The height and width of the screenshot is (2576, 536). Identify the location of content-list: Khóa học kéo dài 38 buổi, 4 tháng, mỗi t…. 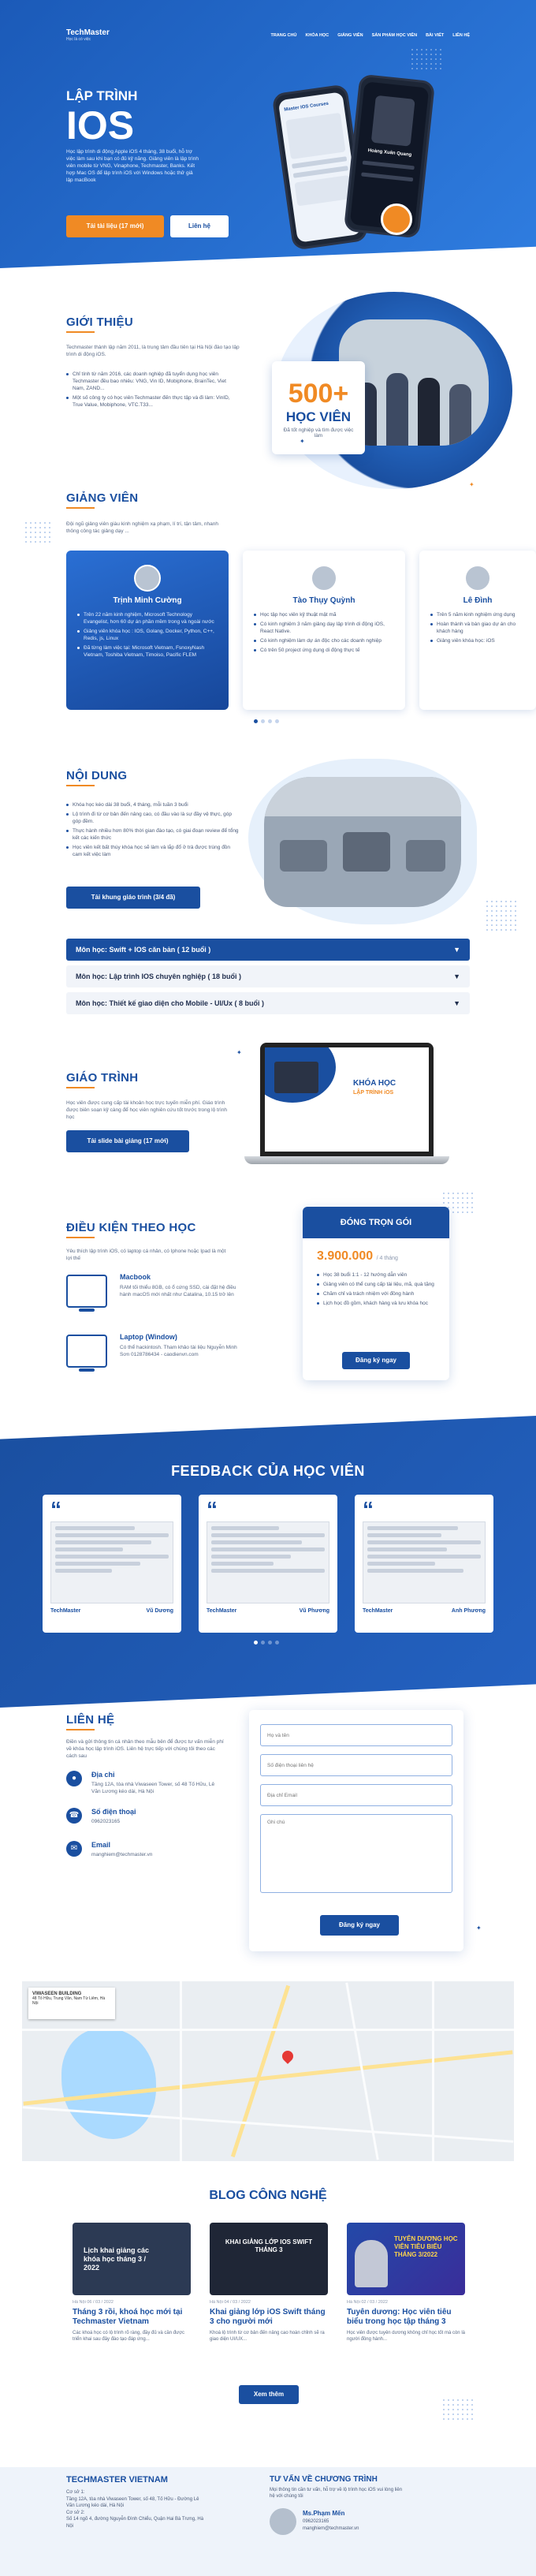
(153, 831).